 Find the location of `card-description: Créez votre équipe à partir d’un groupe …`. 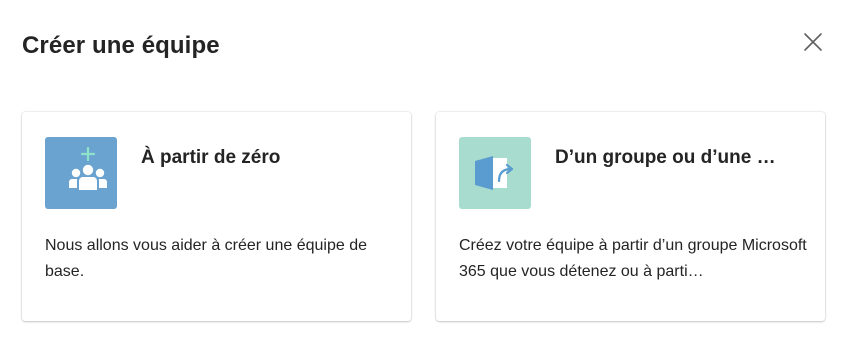

card-description: Créez votre équipe à partir d’un groupe … is located at coordinates (633, 258).